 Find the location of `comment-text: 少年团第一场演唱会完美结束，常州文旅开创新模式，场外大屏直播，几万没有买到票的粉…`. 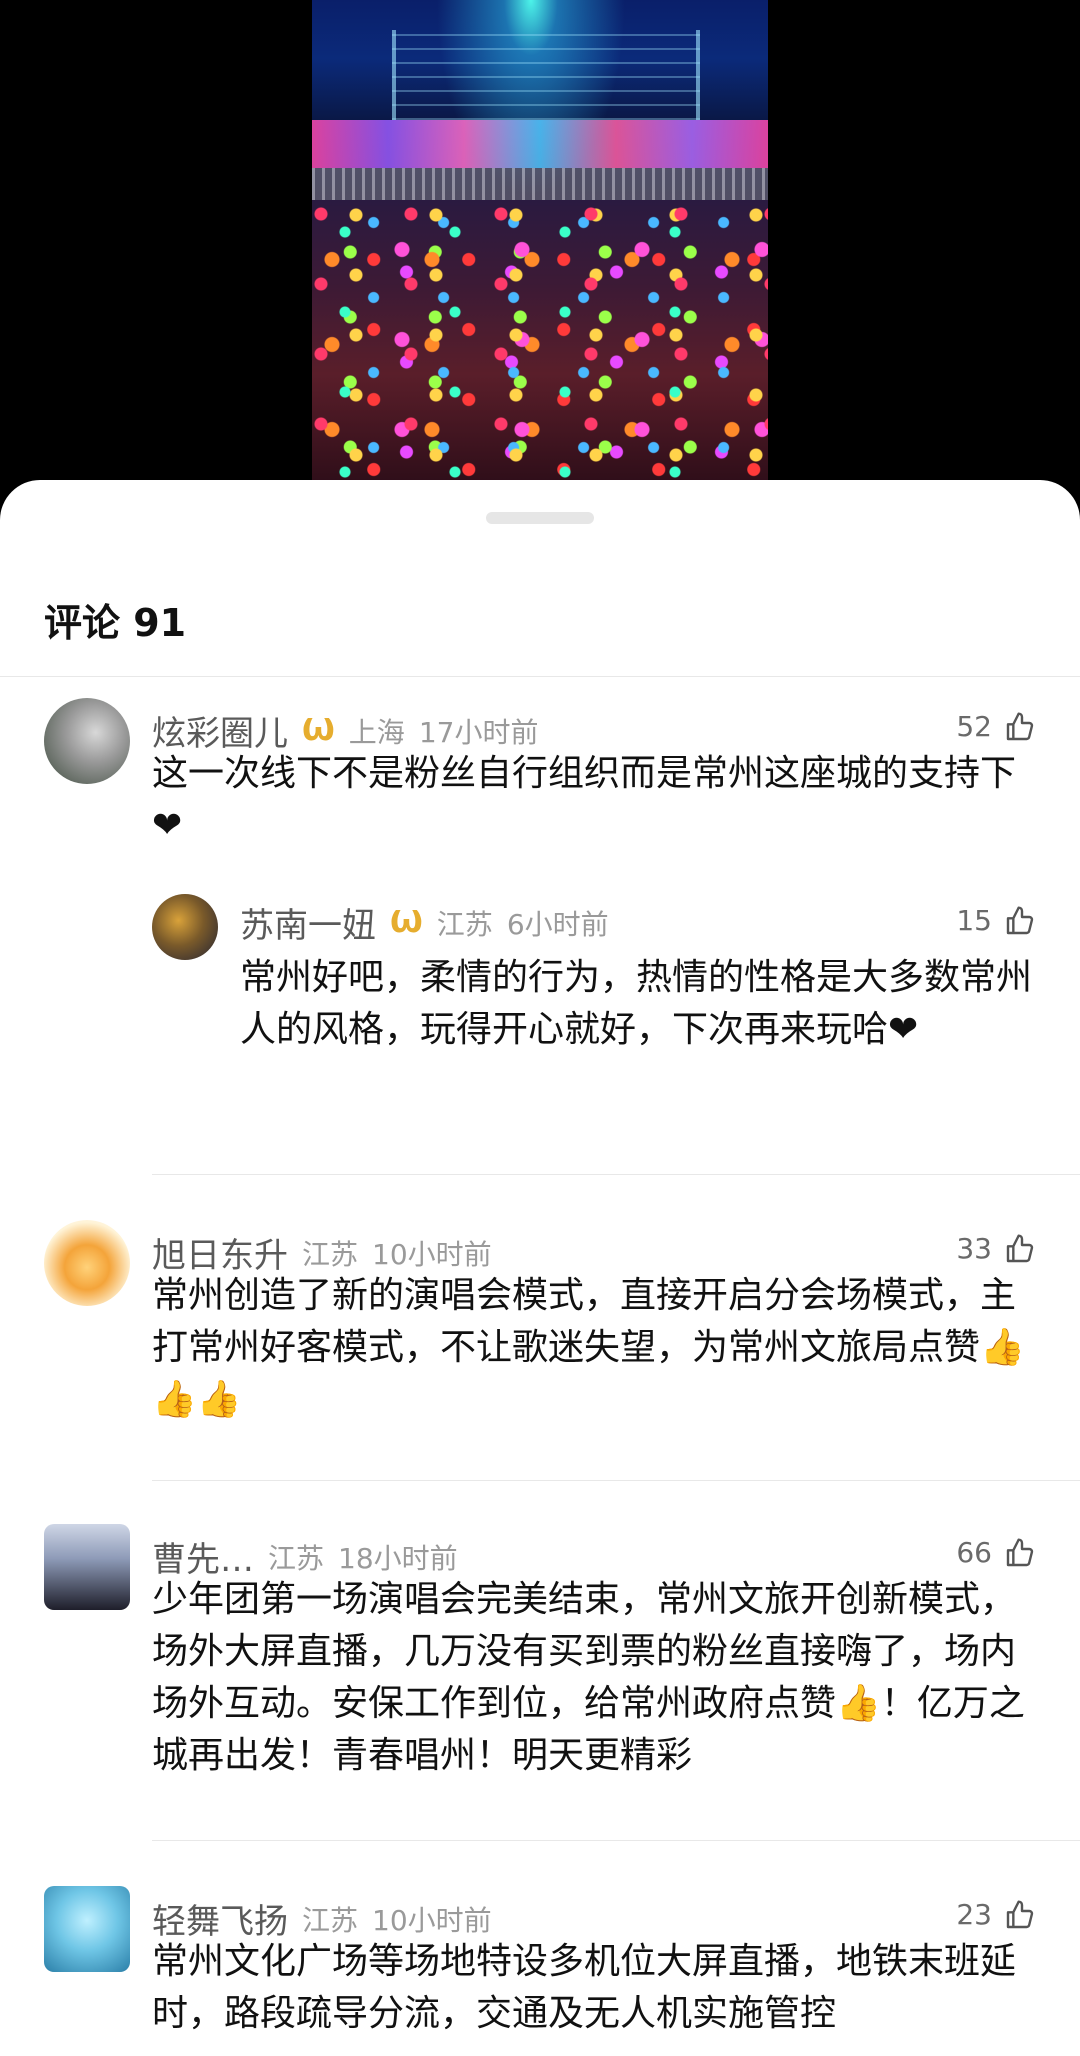

comment-text: 少年团第一场演唱会完美结束，常州文旅开创新模式，场外大屏直播，几万没有买到票的粉… is located at coordinates (588, 1677).